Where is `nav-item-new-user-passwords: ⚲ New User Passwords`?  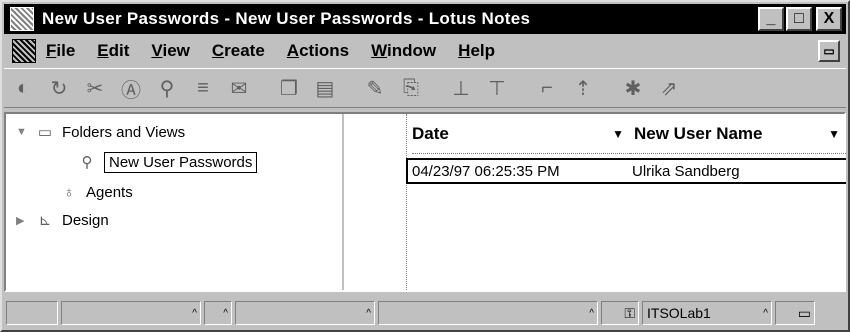
nav-item-new-user-passwords: ⚲ New User Passwords is located at coordinates (167, 162).